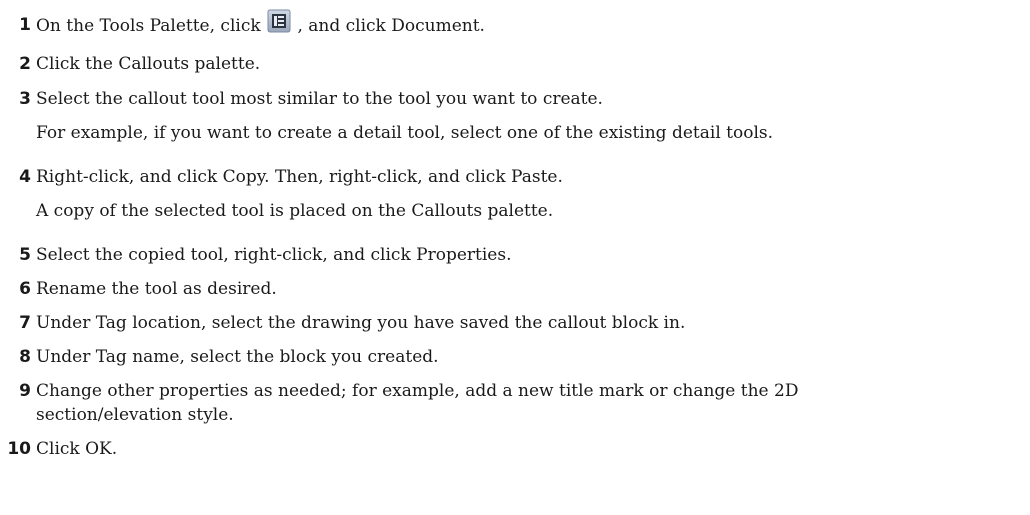 Image resolution: width=1030 pixels, height=515 pixels. I want to click on step-number: 3, so click(25, 99).